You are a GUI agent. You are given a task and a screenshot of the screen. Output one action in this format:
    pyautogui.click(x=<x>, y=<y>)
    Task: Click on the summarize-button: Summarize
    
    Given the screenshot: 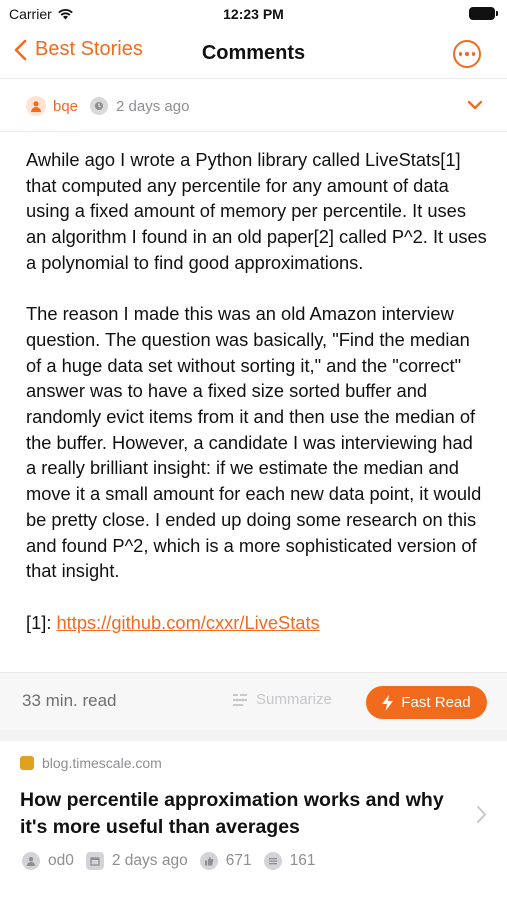 What is the action you would take?
    pyautogui.click(x=282, y=699)
    